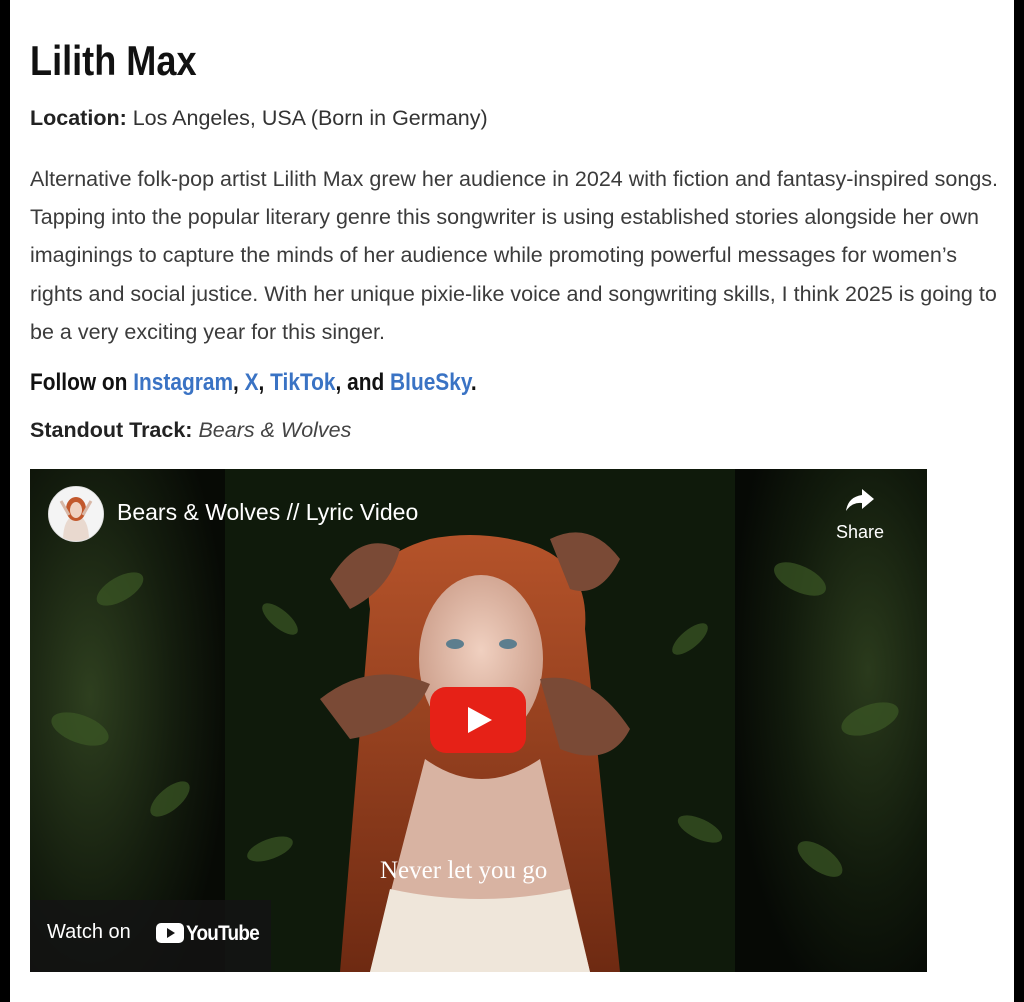 This screenshot has height=1002, width=1024. I want to click on play-button, so click(478, 720).